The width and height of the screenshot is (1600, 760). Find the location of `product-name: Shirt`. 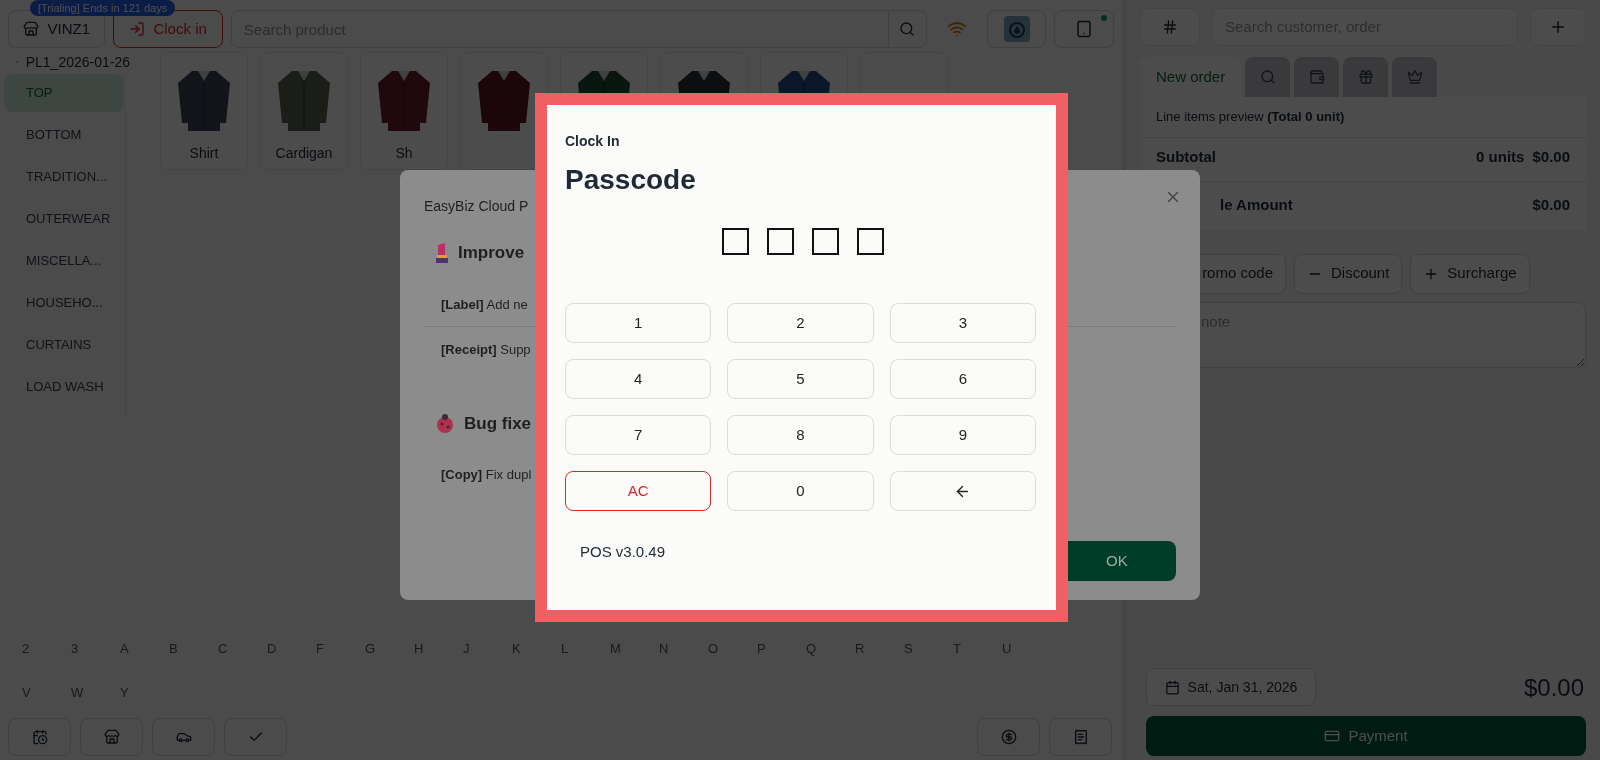

product-name: Shirt is located at coordinates (204, 153).